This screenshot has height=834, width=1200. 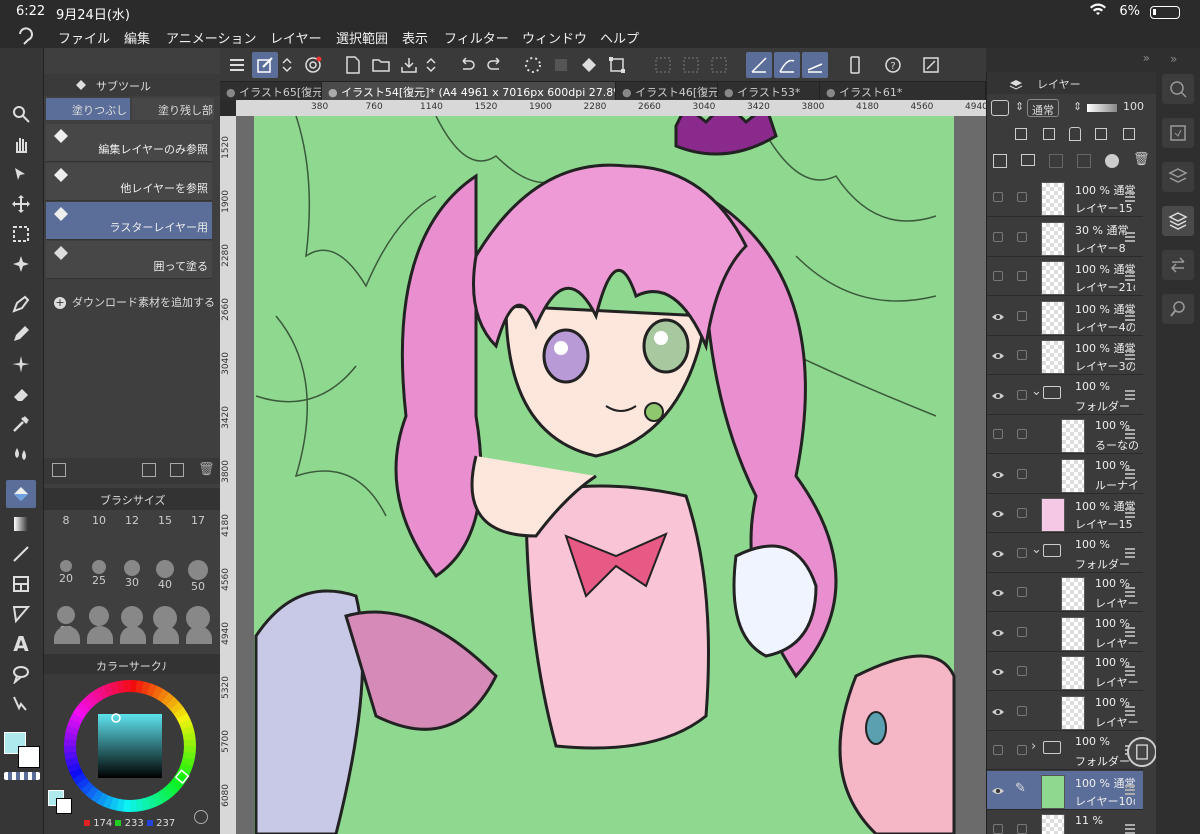 What do you see at coordinates (21, 614) in the screenshot?
I see `ruler-tool` at bounding box center [21, 614].